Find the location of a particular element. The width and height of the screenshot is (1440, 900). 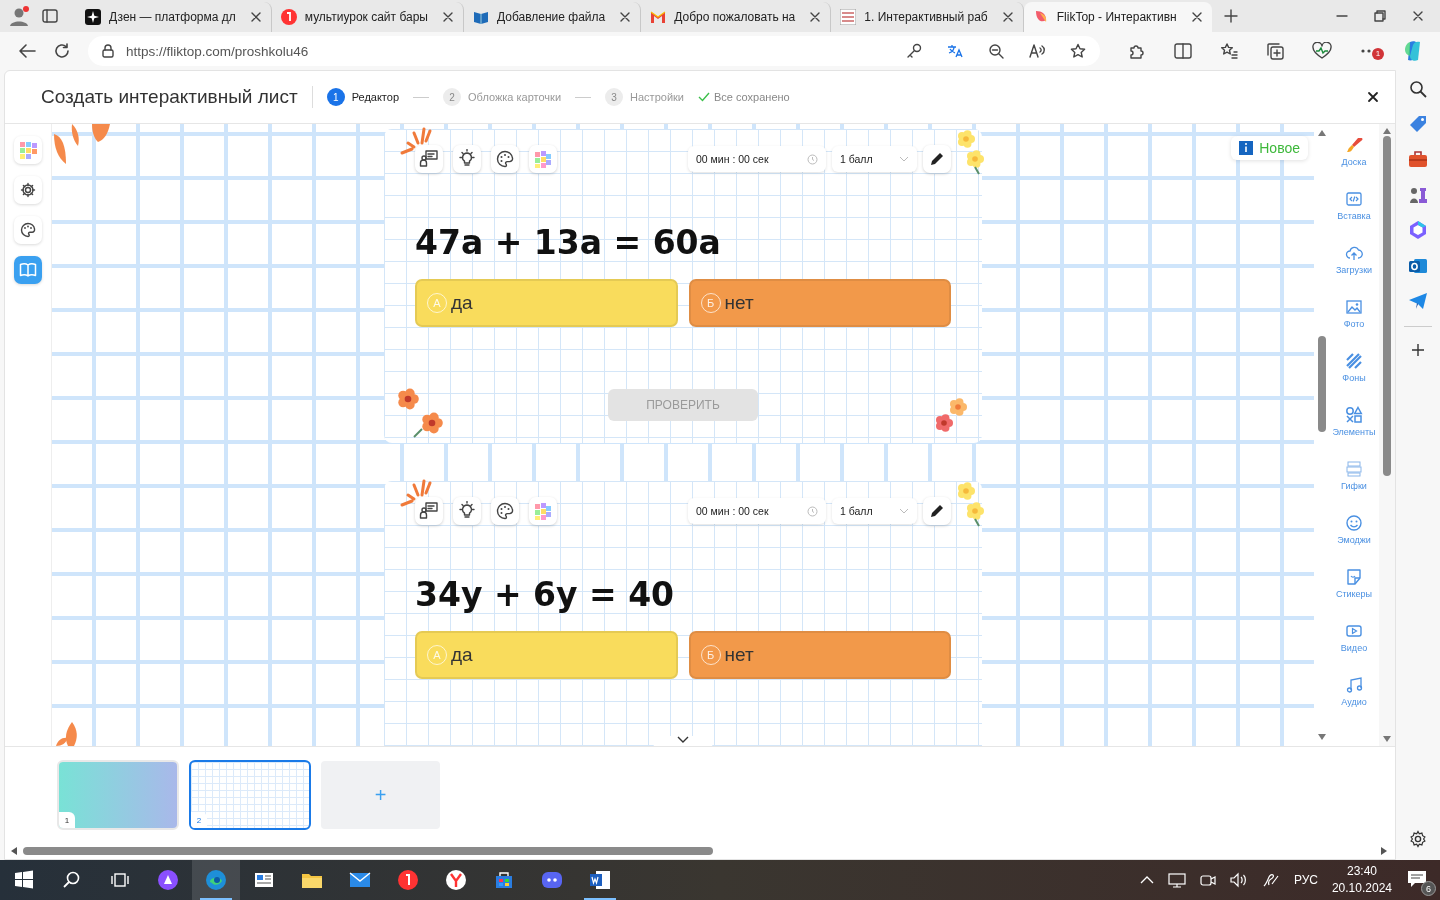

back-icon is located at coordinates (27, 51).